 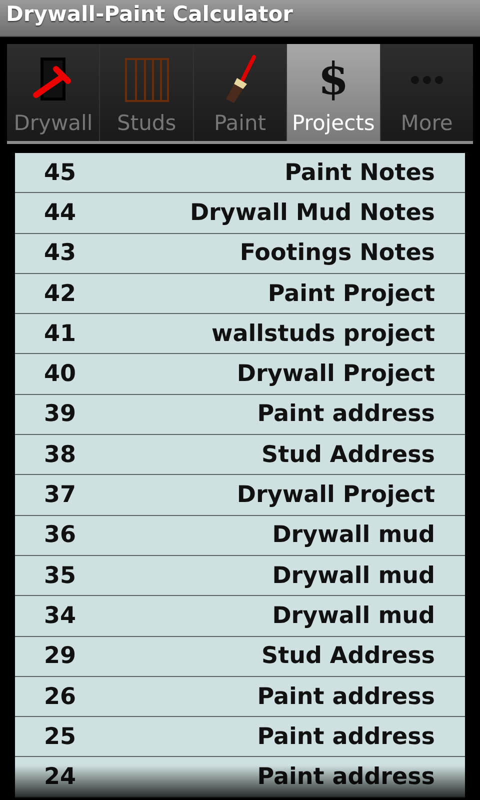 I want to click on project-row: 34 Drywall mud, so click(x=240, y=616).